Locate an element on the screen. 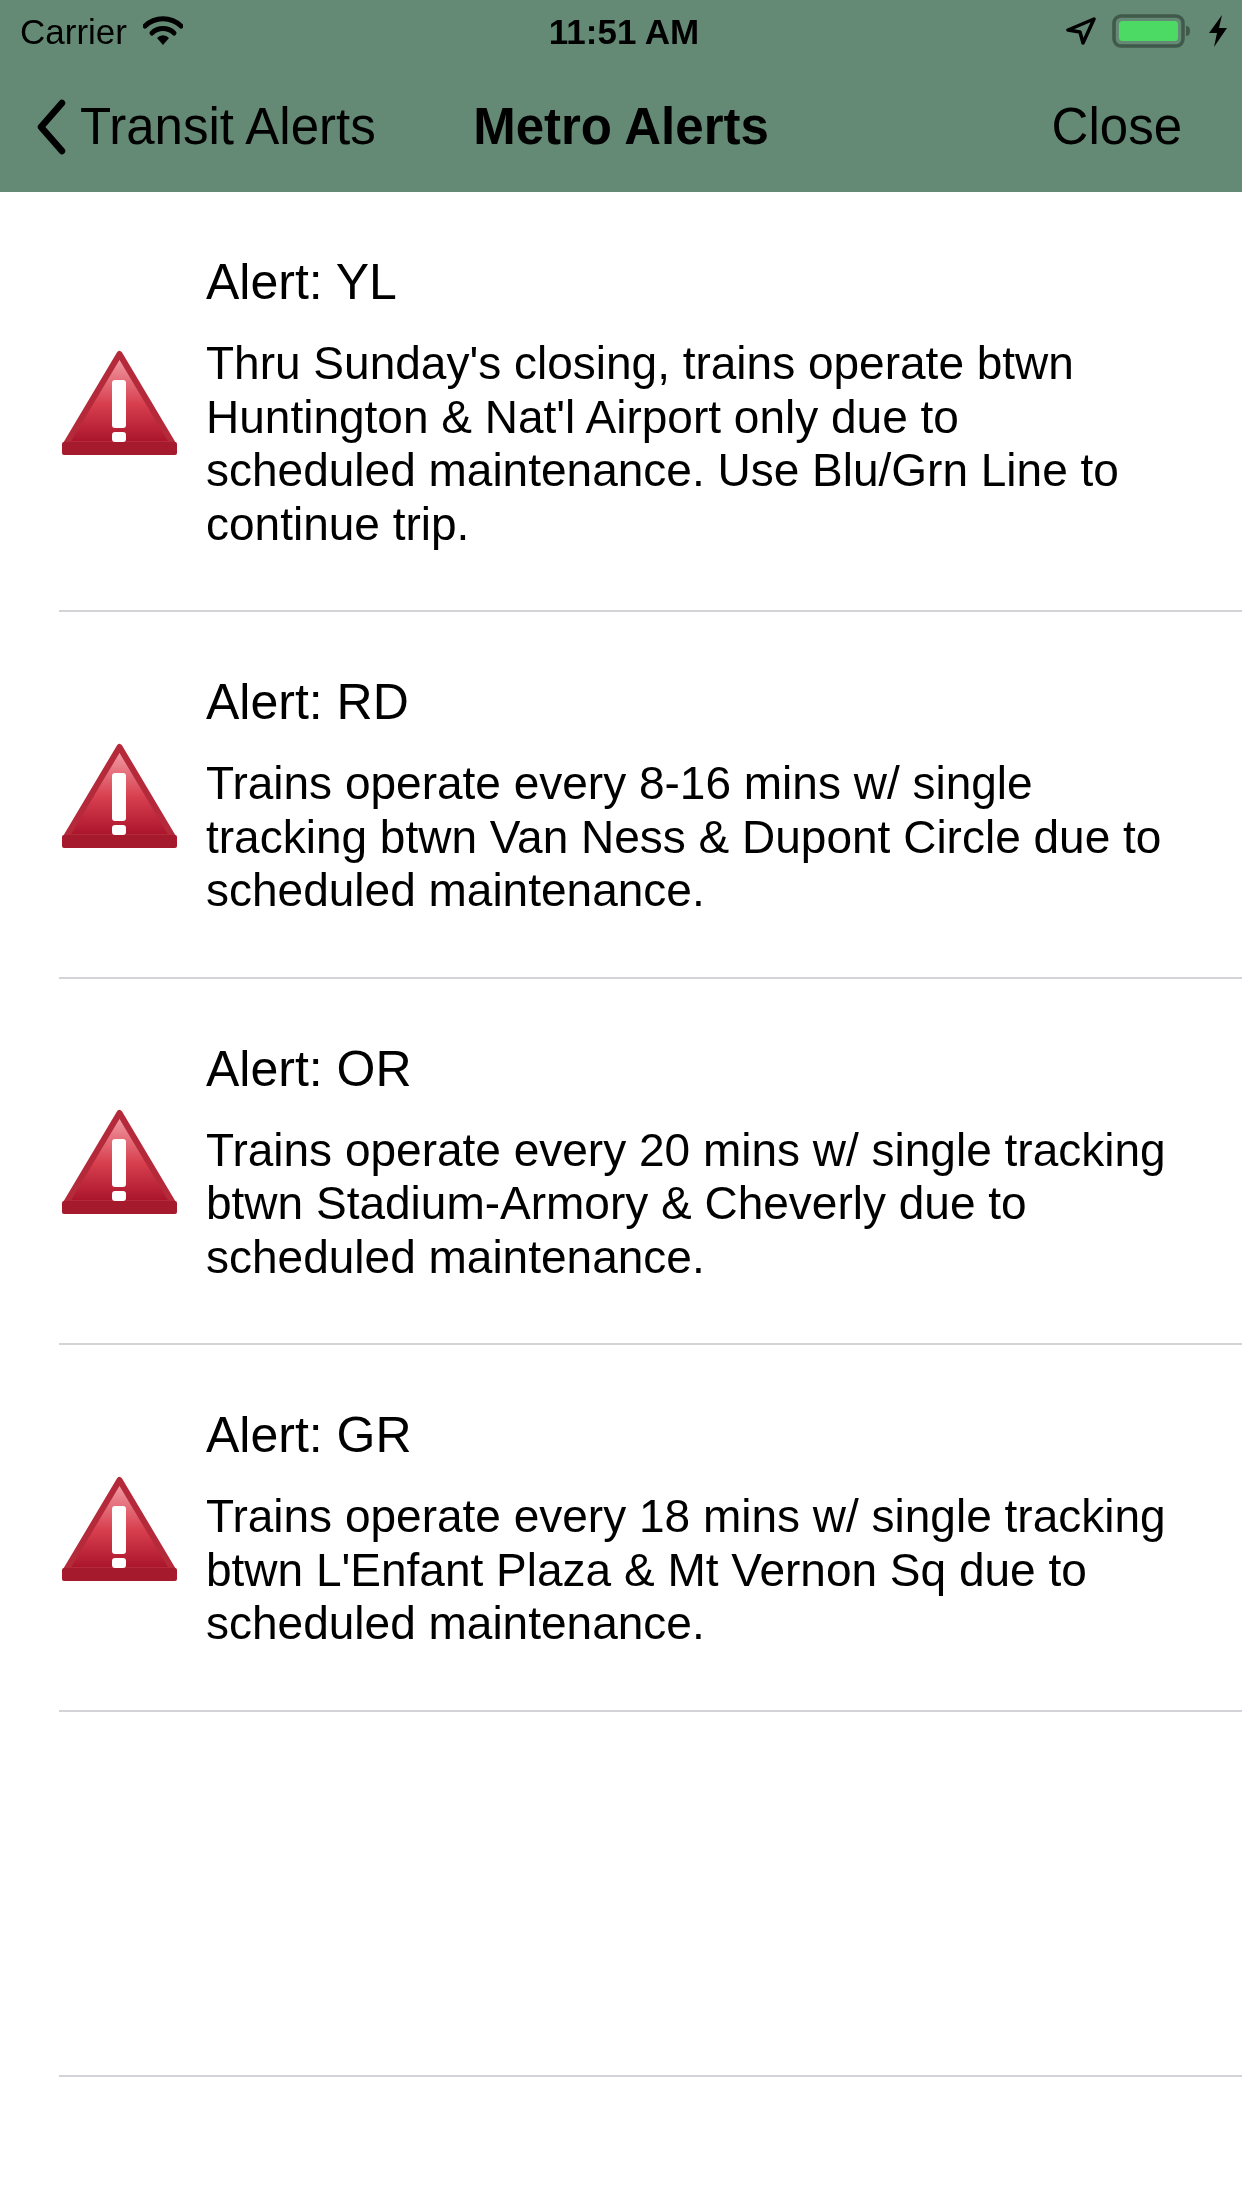  charging-bolt-icon is located at coordinates (1218, 31).